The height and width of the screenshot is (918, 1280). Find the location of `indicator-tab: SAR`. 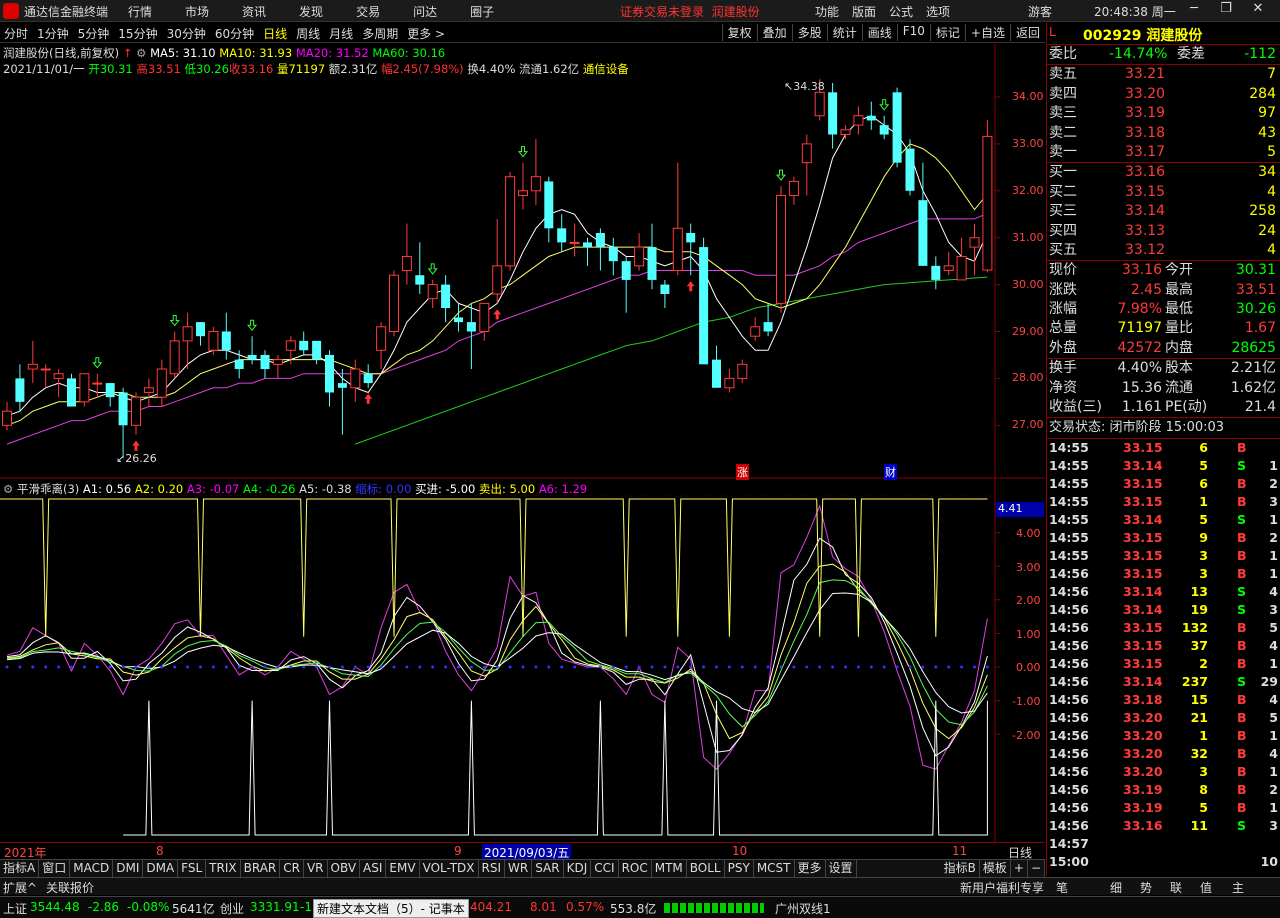

indicator-tab: SAR is located at coordinates (548, 868).